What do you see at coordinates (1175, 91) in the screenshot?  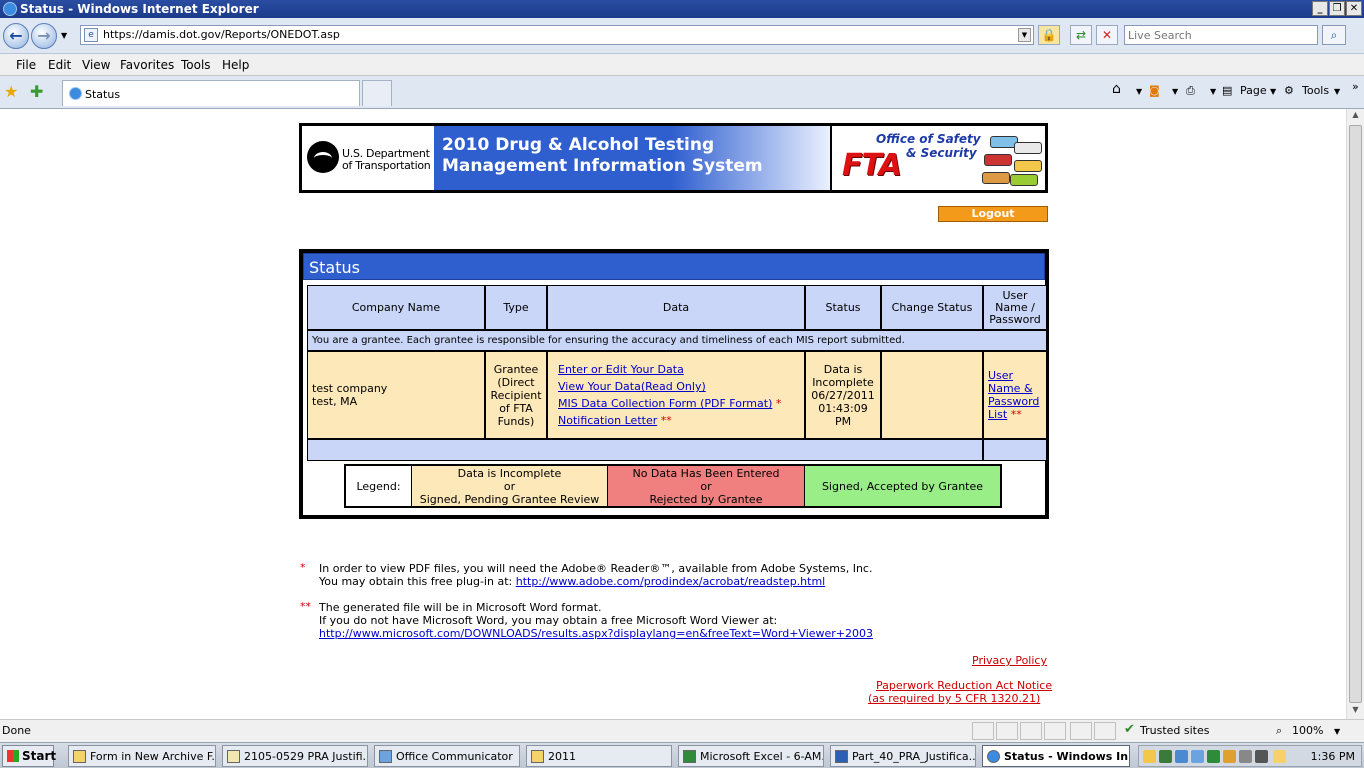 I see `feeds-dropdown-icon: ▼` at bounding box center [1175, 91].